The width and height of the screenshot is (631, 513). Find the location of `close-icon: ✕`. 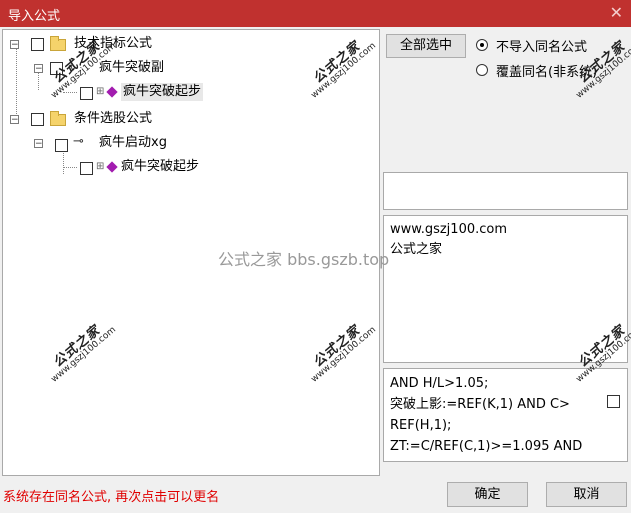

close-icon: ✕ is located at coordinates (616, 12).